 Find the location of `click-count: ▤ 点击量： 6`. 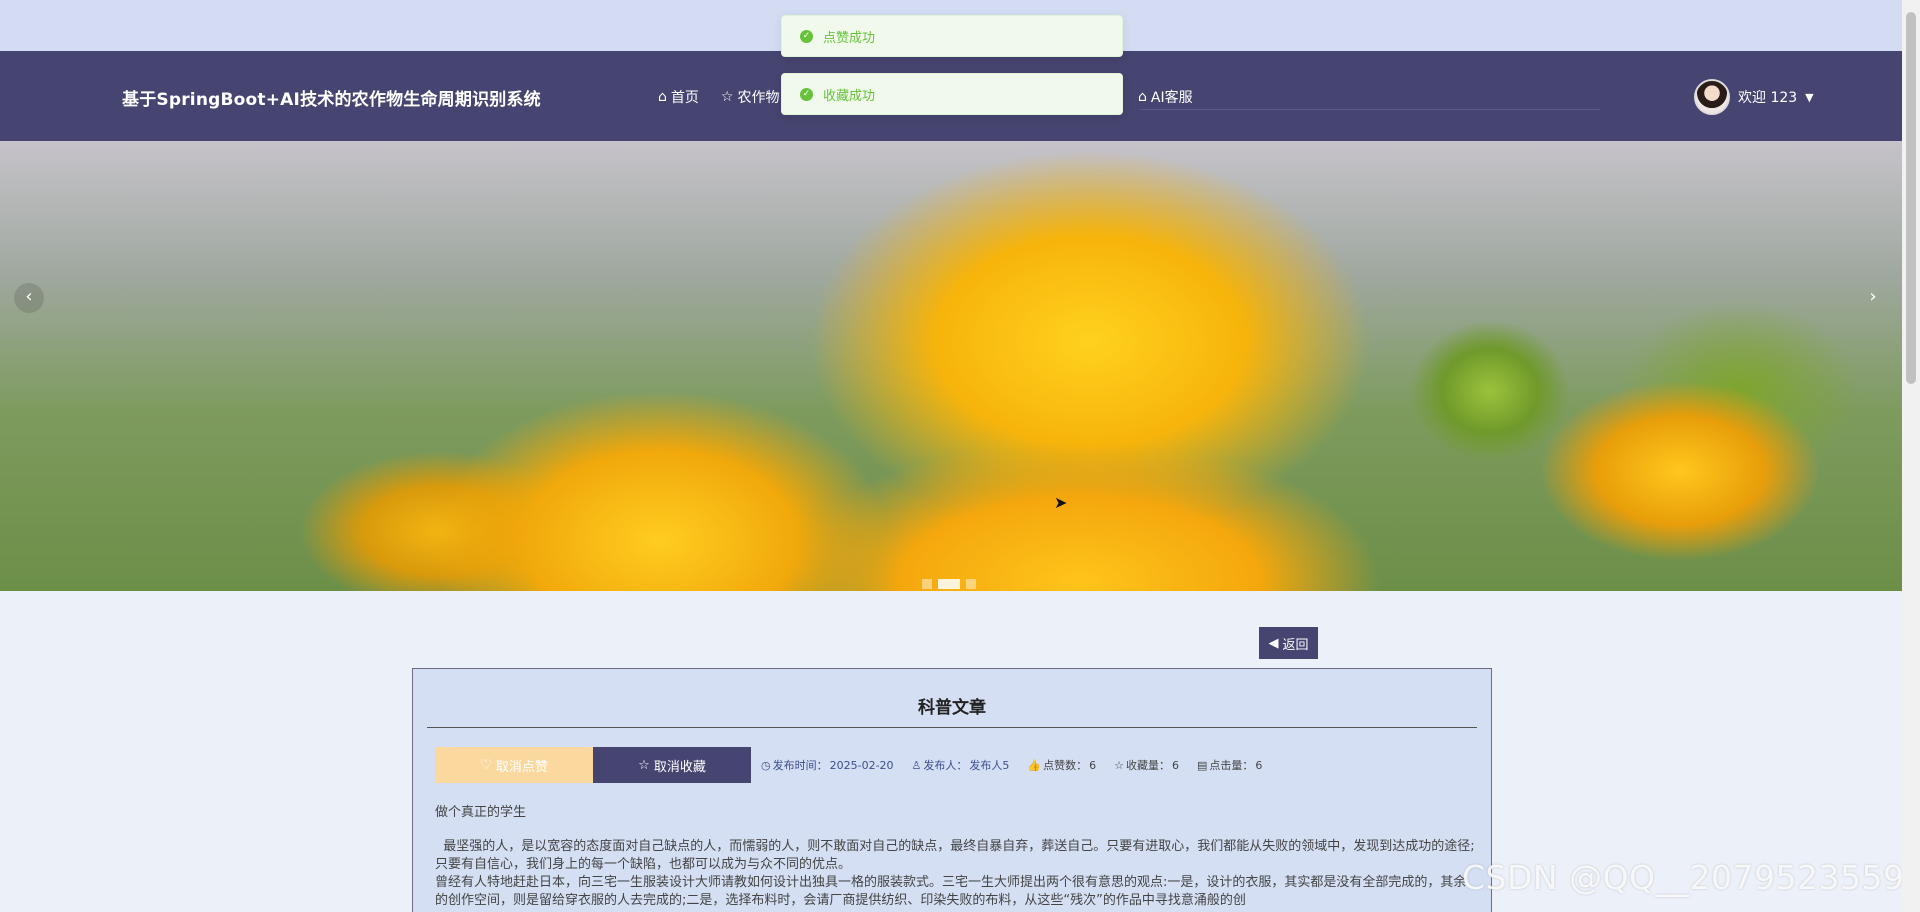

click-count: ▤ 点击量： 6 is located at coordinates (1229, 765).